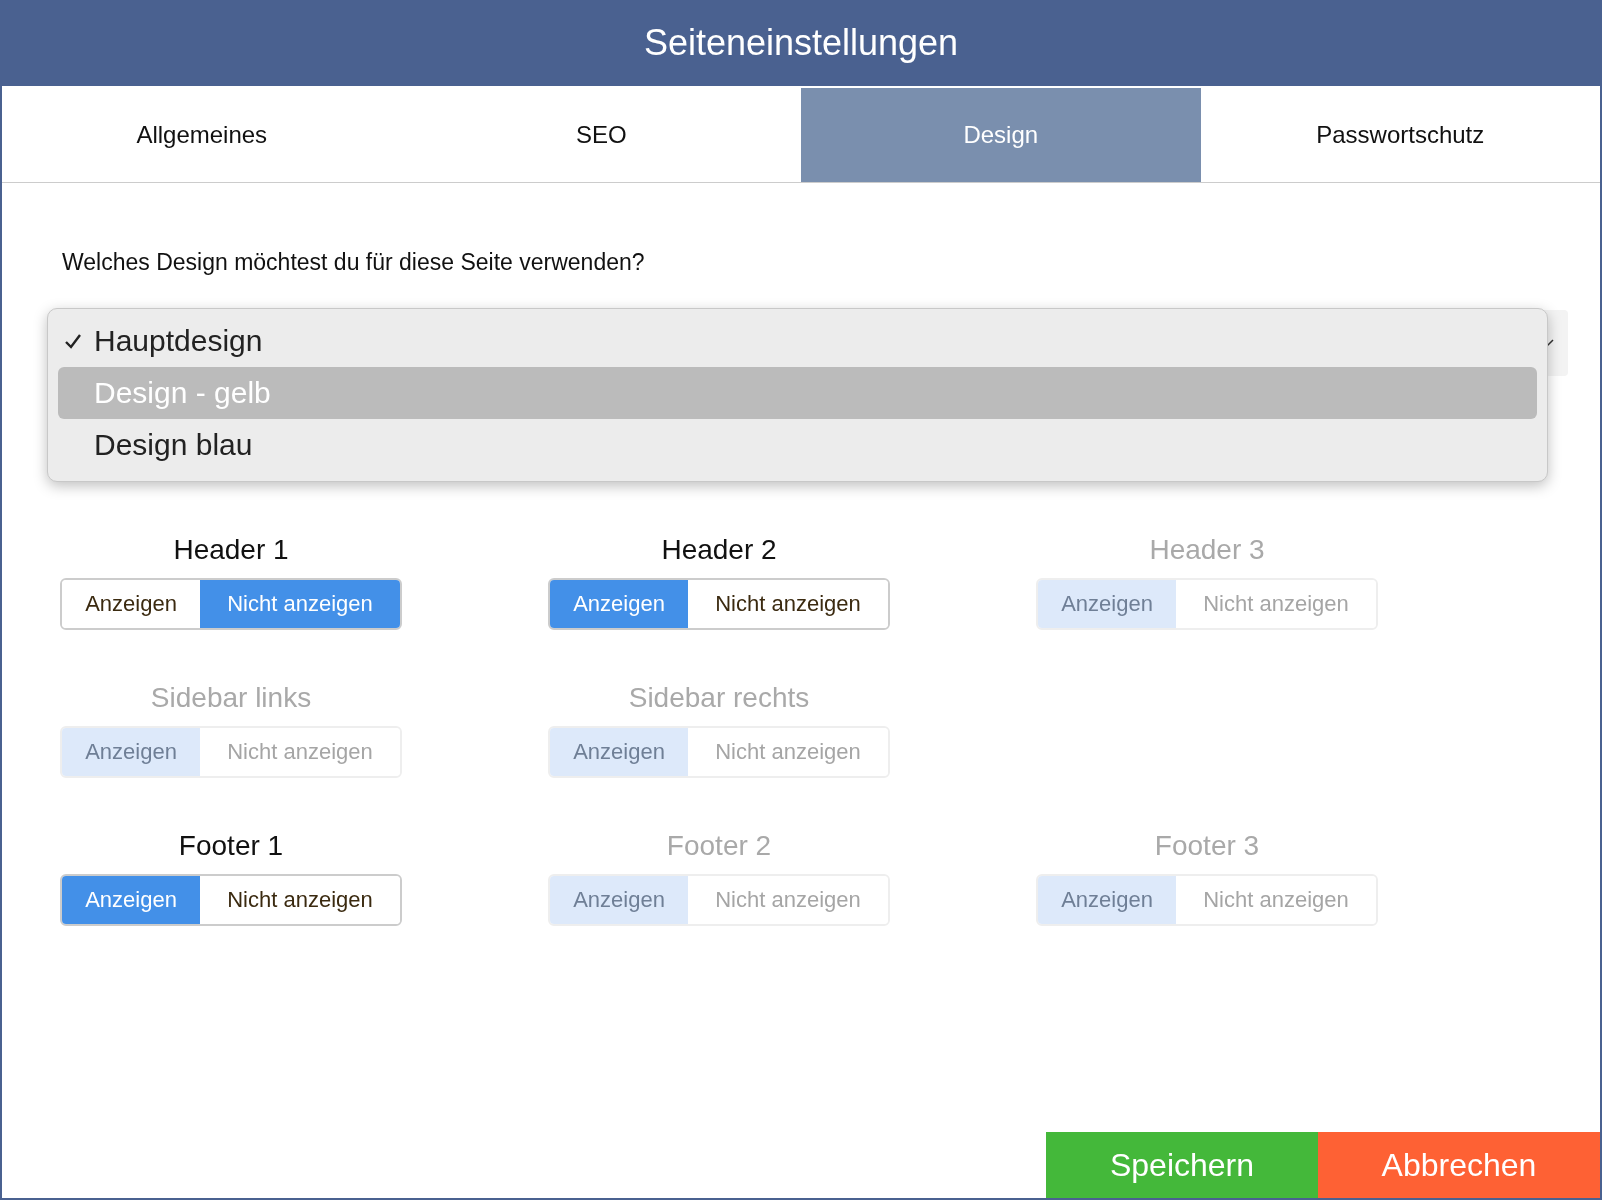 Image resolution: width=1602 pixels, height=1200 pixels. Describe the element at coordinates (797, 445) in the screenshot. I see `menu-option: Design blau` at that location.